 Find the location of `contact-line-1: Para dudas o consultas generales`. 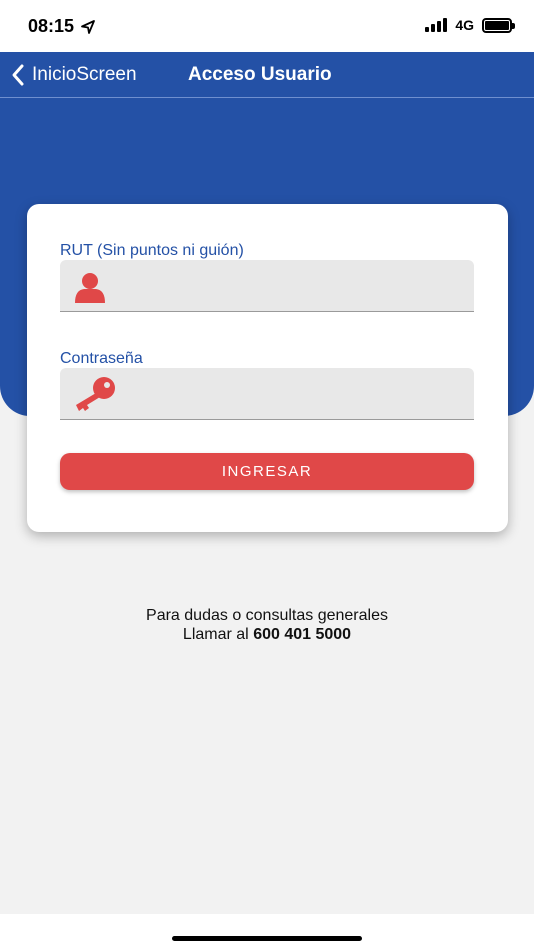

contact-line-1: Para dudas o consultas generales is located at coordinates (267, 615).